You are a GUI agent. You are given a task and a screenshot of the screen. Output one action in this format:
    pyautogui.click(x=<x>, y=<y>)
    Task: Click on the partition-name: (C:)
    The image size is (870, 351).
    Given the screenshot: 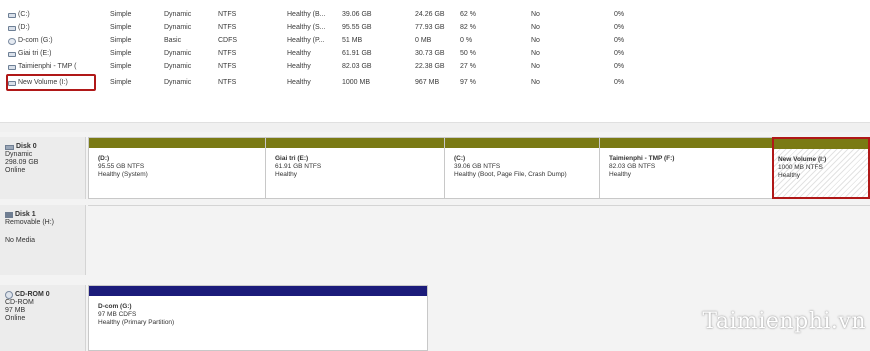 What is the action you would take?
    pyautogui.click(x=460, y=158)
    